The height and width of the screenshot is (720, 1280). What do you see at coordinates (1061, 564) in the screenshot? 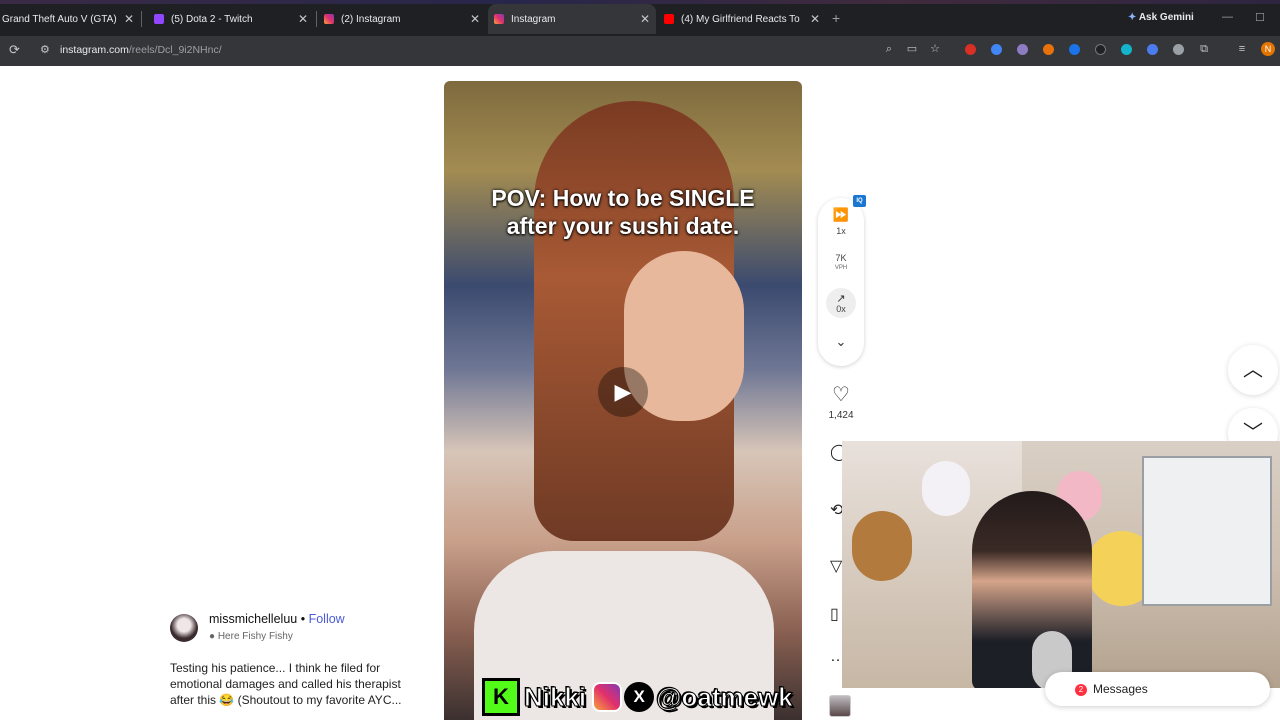
I see `streamer-webcam` at bounding box center [1061, 564].